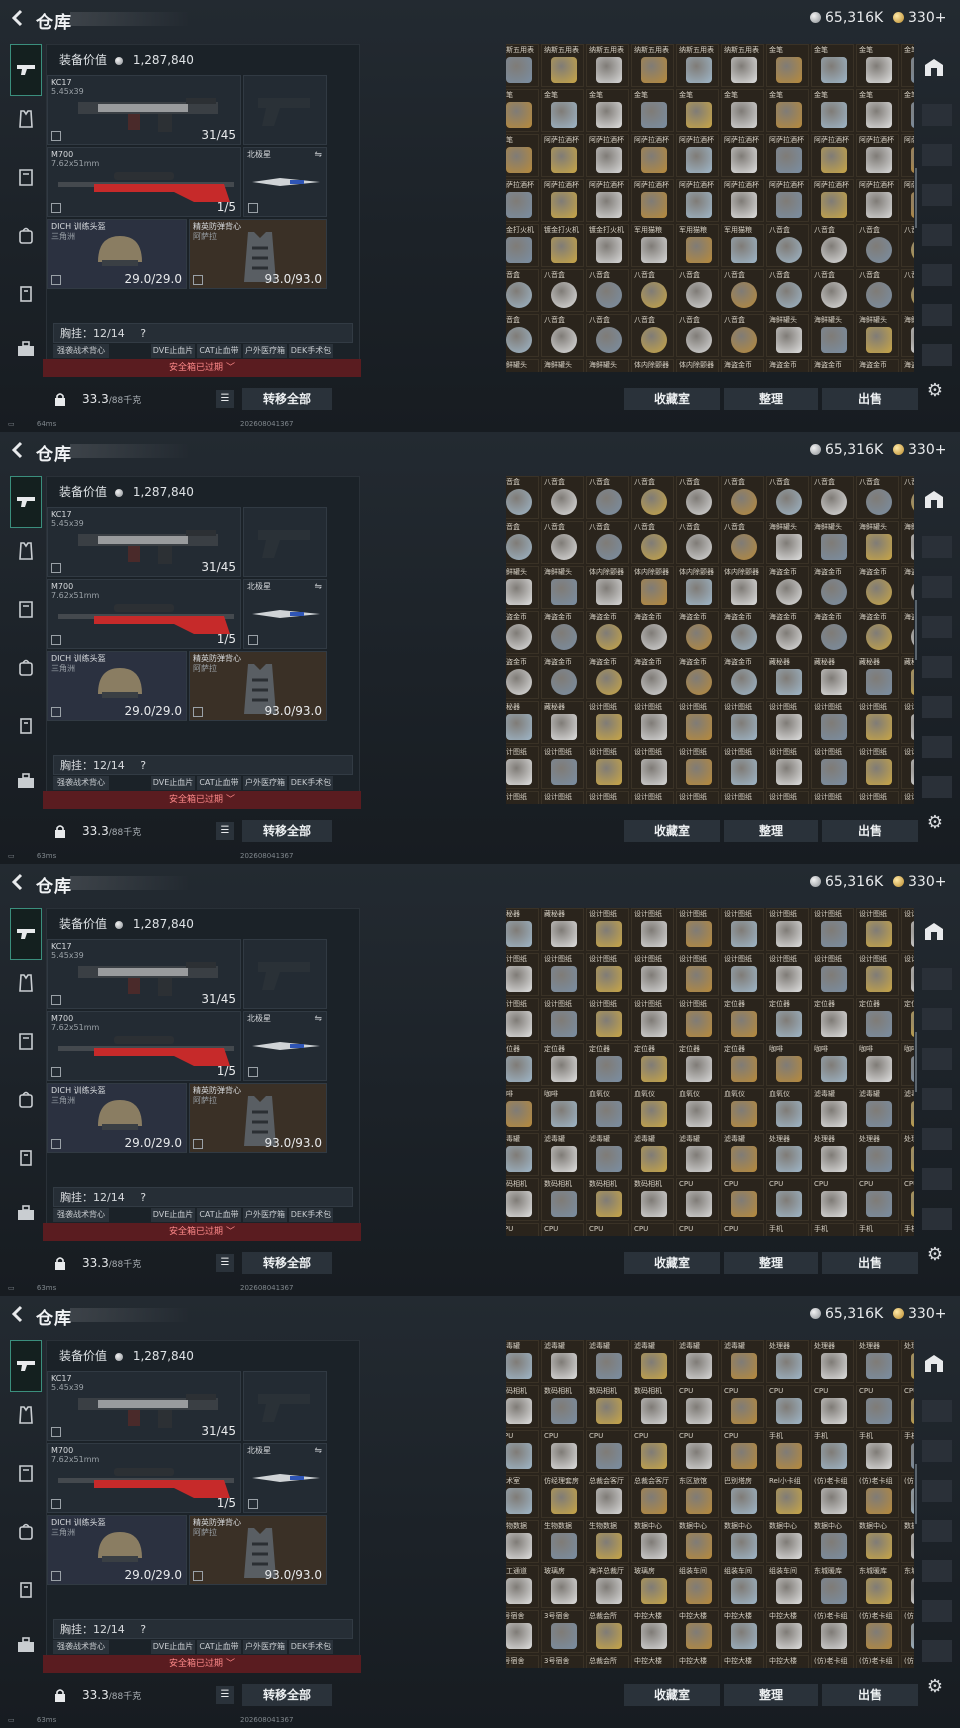 This screenshot has width=960, height=1728. Describe the element at coordinates (287, 399) in the screenshot. I see `transfer-all-button: 转移全部` at that location.